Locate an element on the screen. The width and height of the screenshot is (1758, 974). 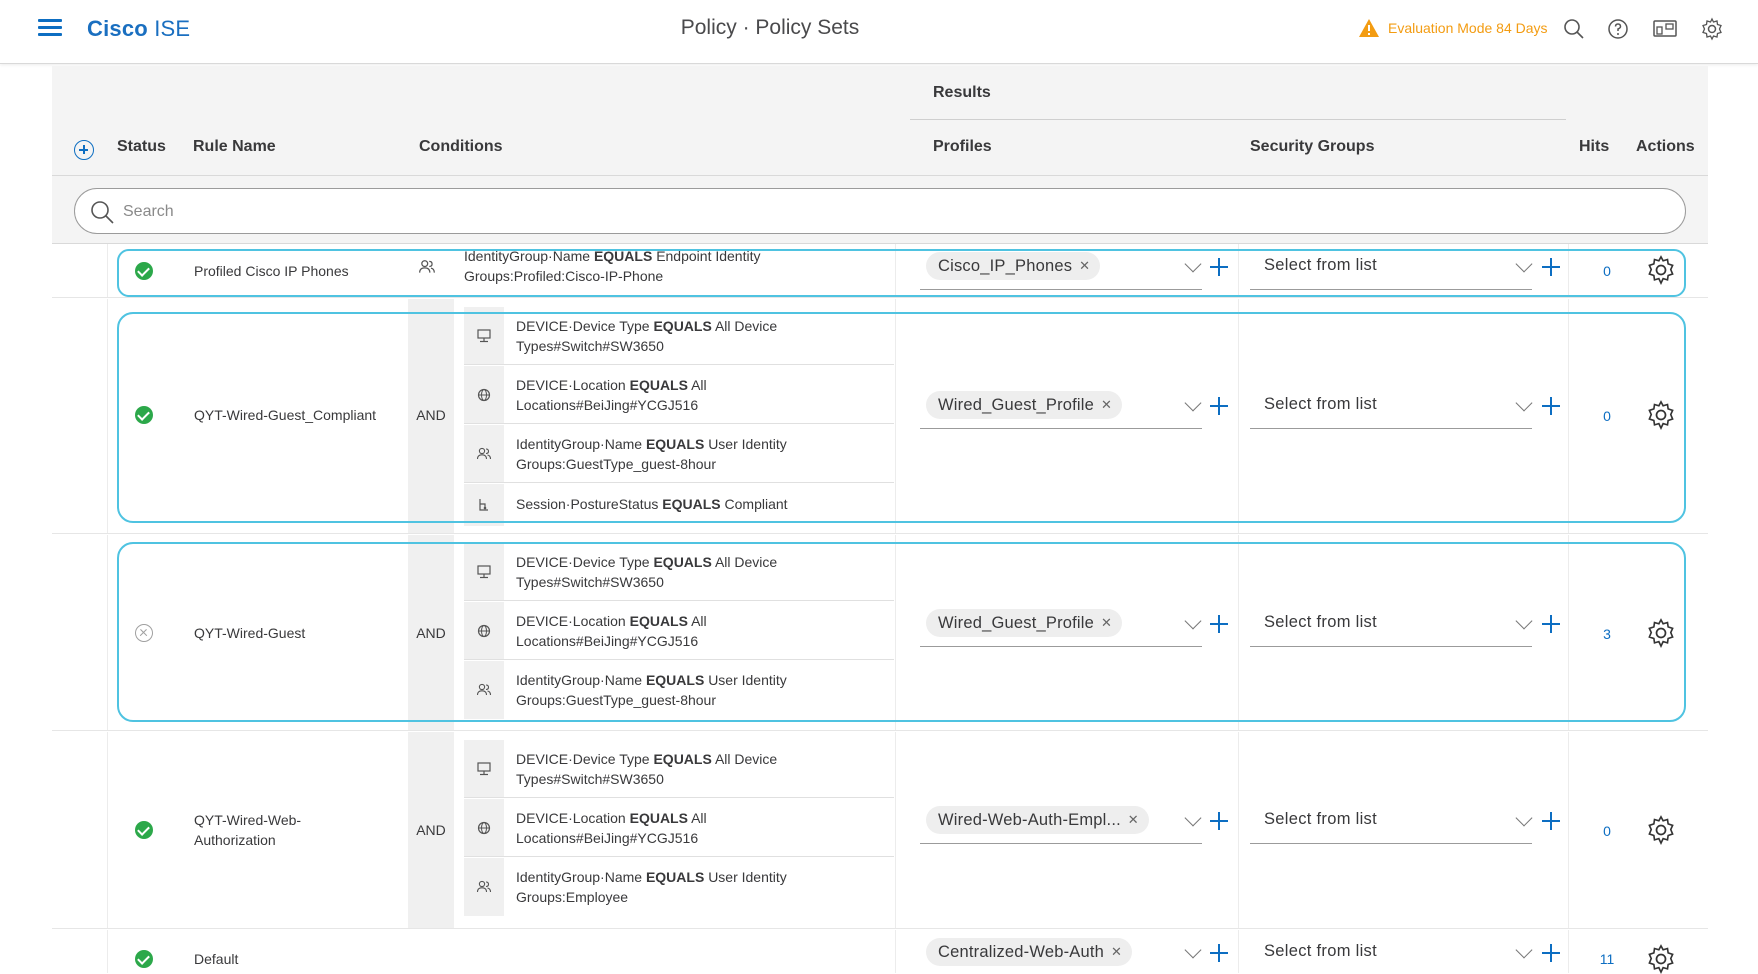
condition-item: Session·PostureStatus EQUALS Compliant is located at coordinates (679, 505).